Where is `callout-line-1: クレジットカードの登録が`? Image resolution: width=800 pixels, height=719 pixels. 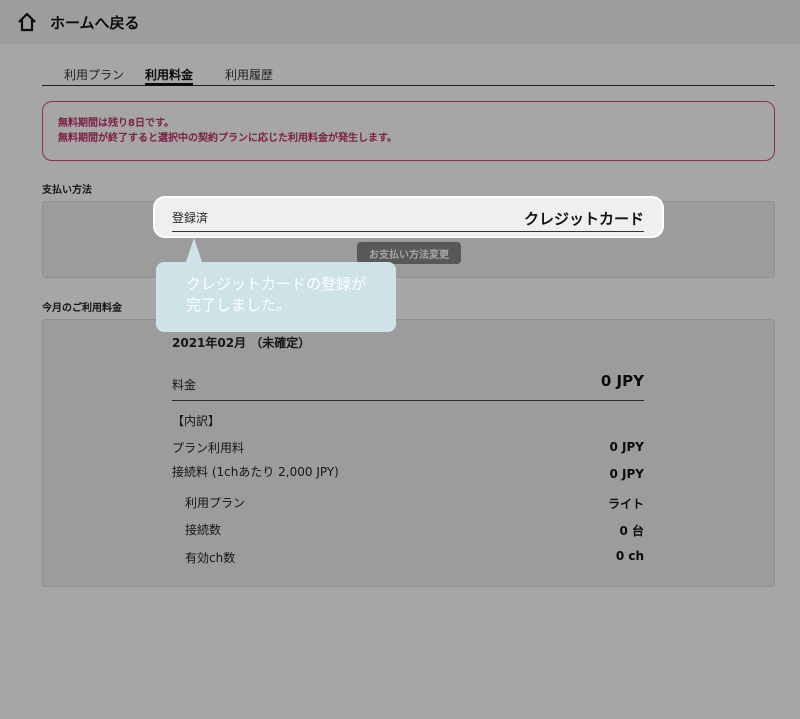 callout-line-1: クレジットカードの登録が is located at coordinates (276, 284).